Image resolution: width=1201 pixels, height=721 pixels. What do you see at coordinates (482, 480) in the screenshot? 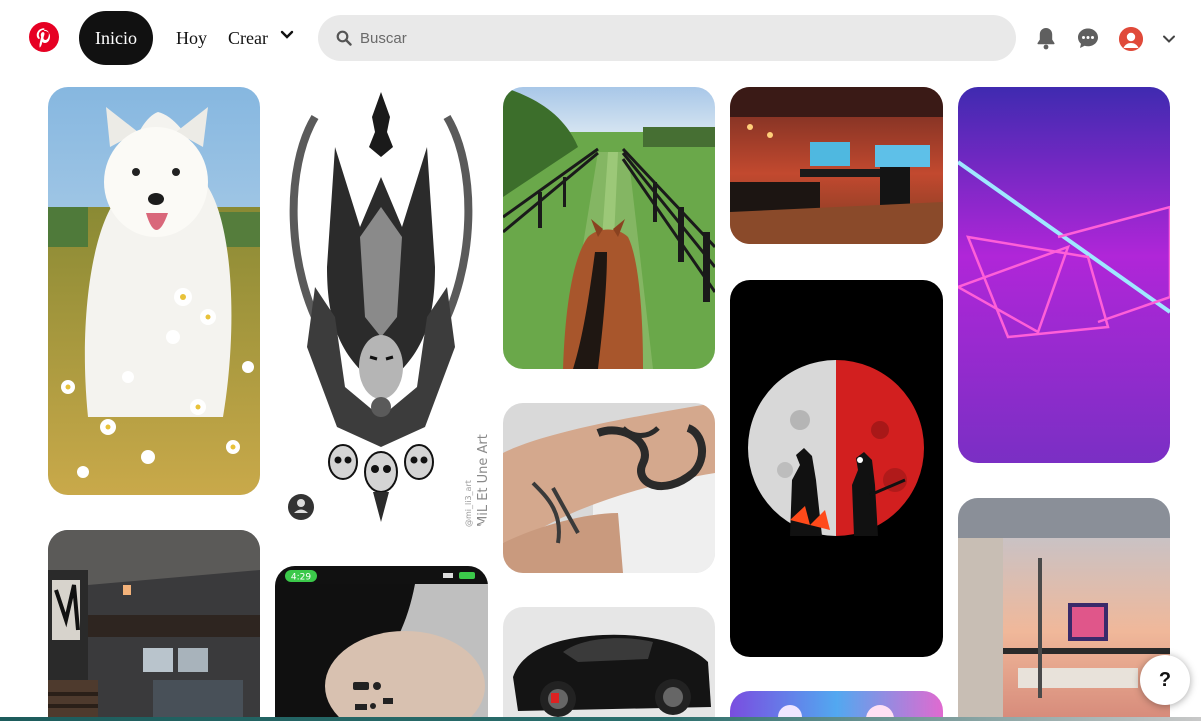
I see `anubis-signature-text: MiL Et Une Art` at bounding box center [482, 480].